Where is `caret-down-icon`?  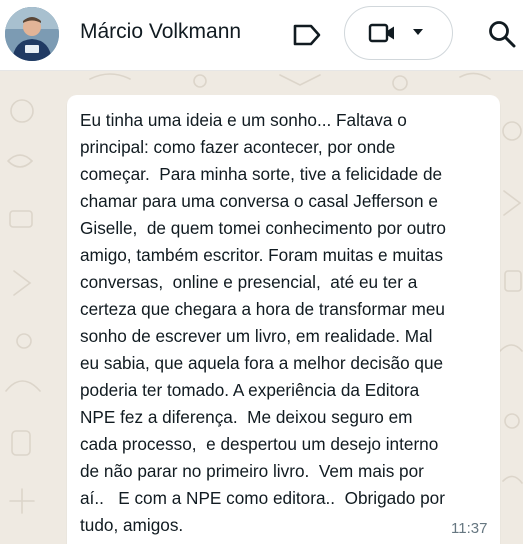 caret-down-icon is located at coordinates (418, 32).